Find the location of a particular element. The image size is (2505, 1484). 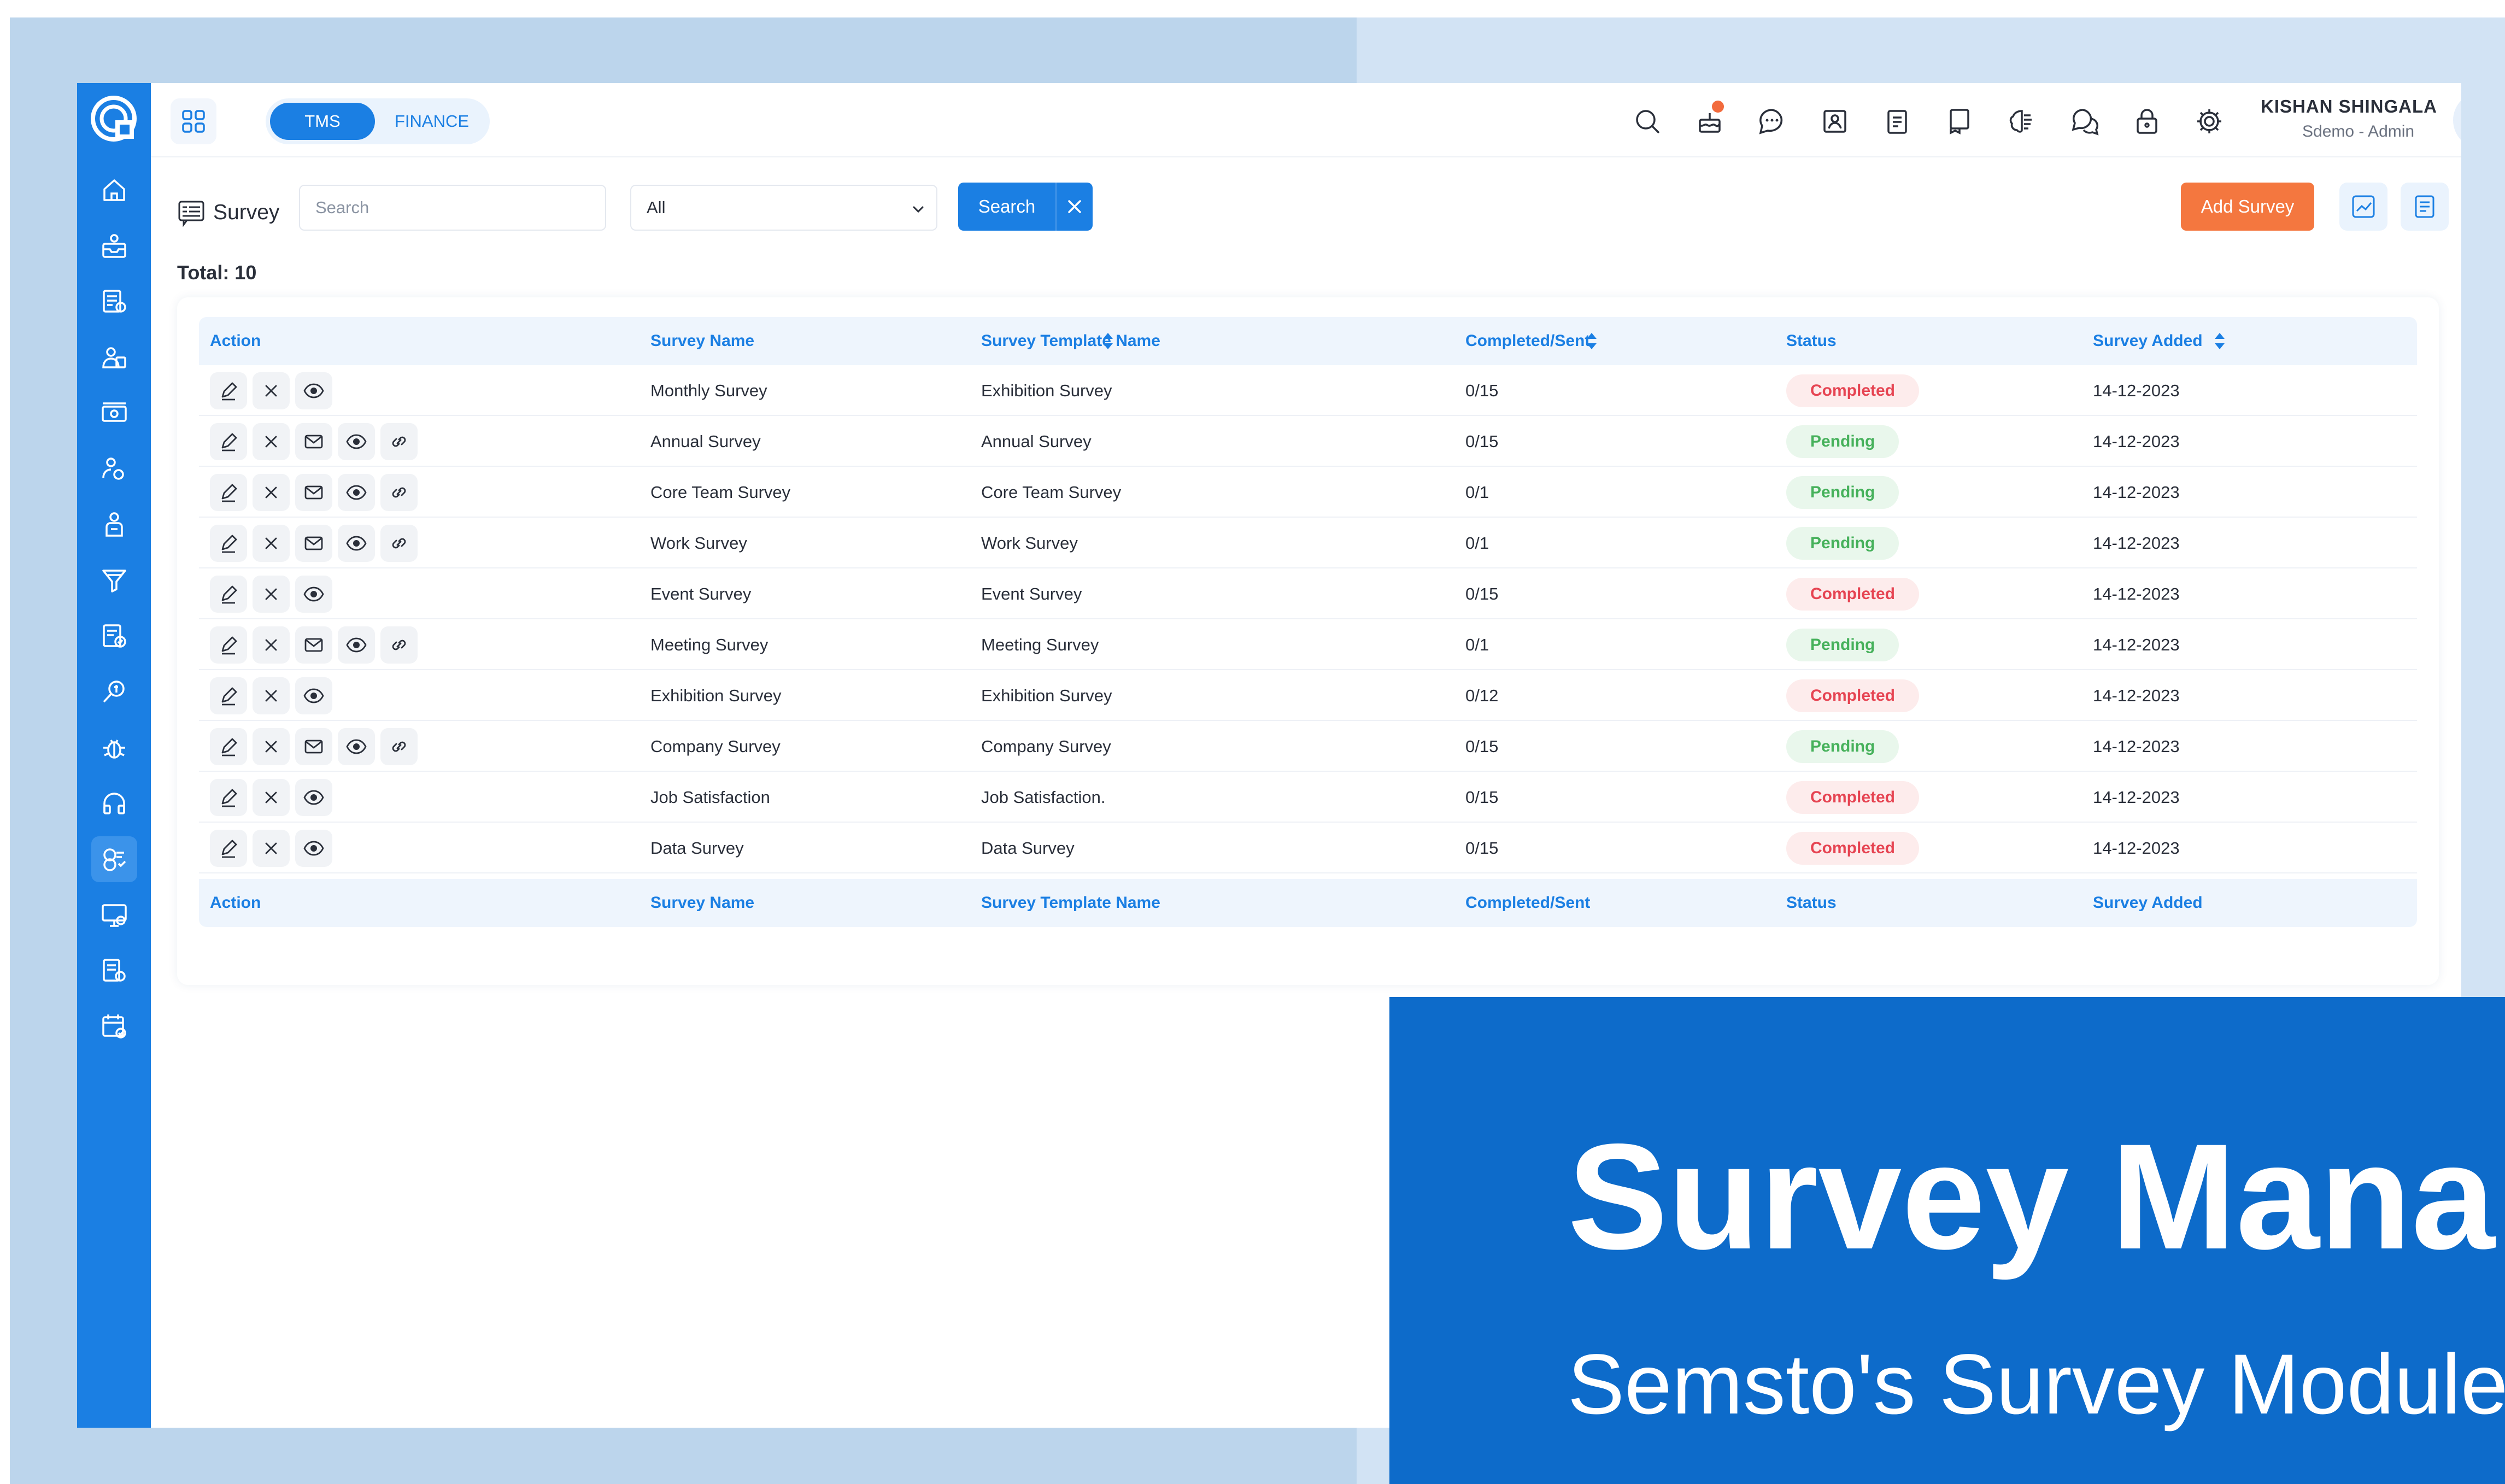

sidebar-item-person-badge is located at coordinates (114, 525).